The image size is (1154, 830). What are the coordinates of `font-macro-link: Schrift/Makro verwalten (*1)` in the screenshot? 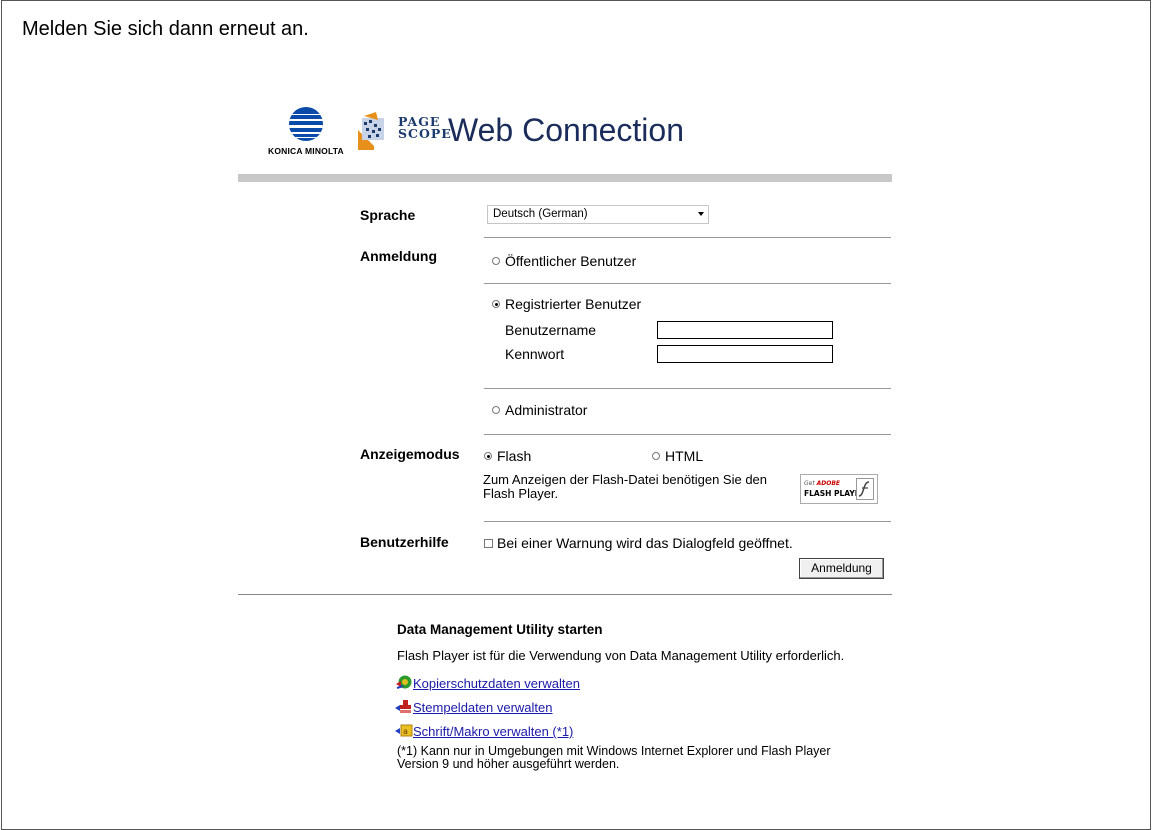 It's located at (493, 731).